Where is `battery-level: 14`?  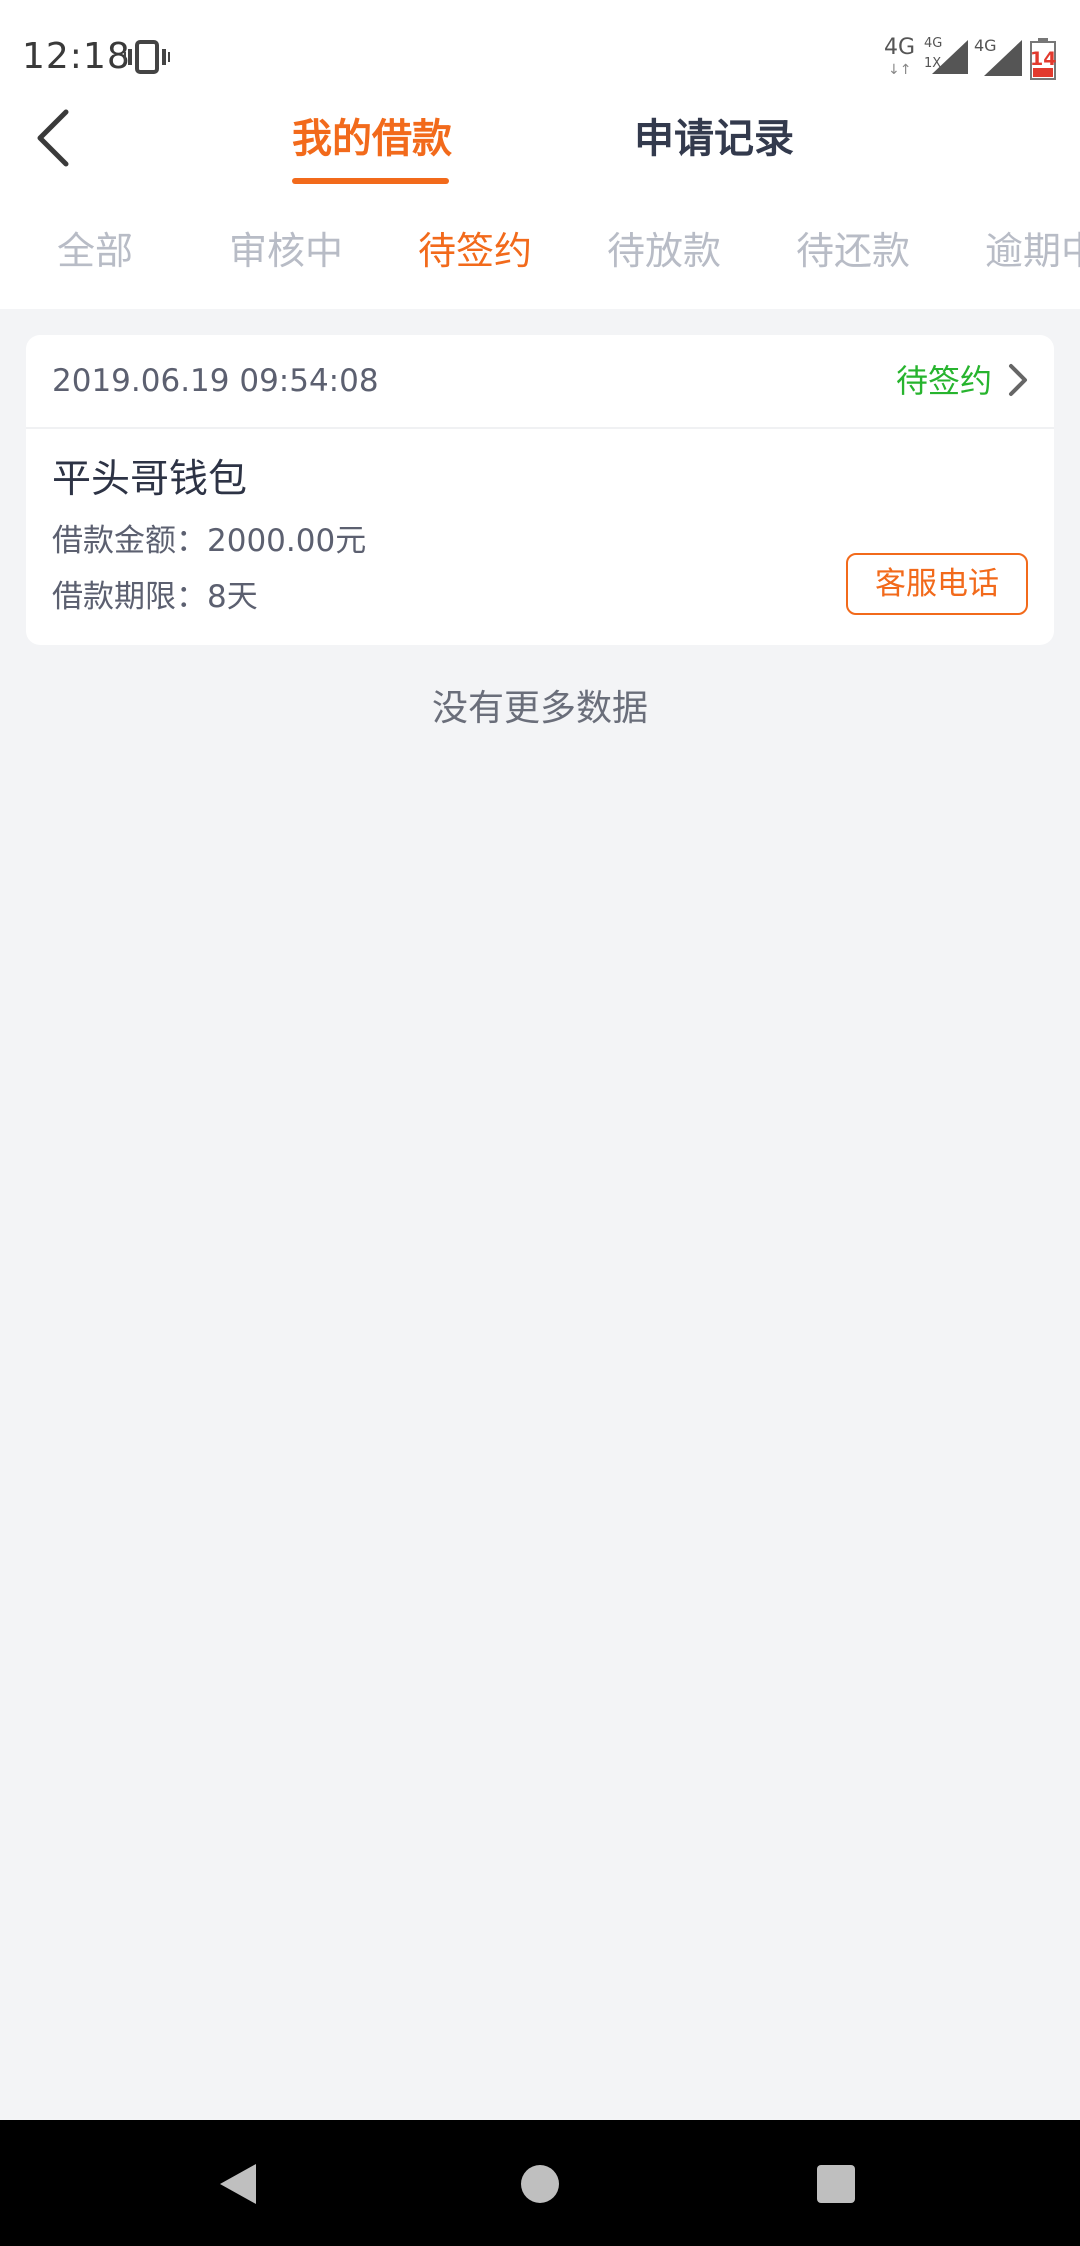 battery-level: 14 is located at coordinates (1043, 59).